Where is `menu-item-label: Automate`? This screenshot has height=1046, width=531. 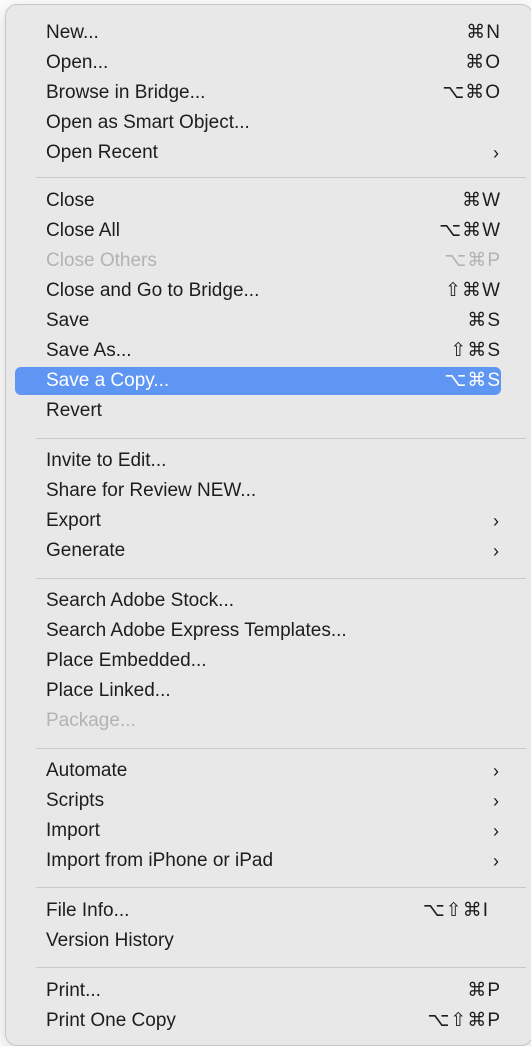 menu-item-label: Automate is located at coordinates (87, 770).